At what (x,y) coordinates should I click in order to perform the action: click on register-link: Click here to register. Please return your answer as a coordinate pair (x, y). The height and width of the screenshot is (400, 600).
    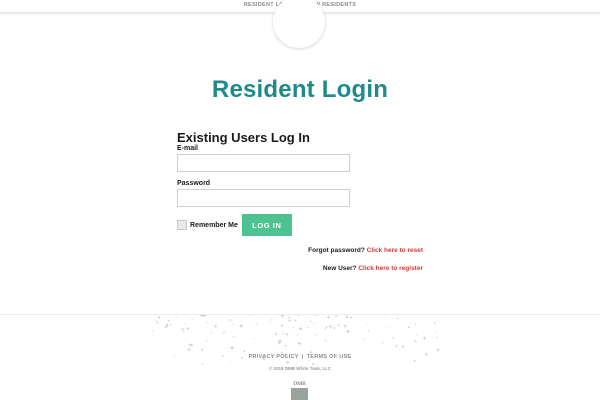
    Looking at the image, I should click on (390, 268).